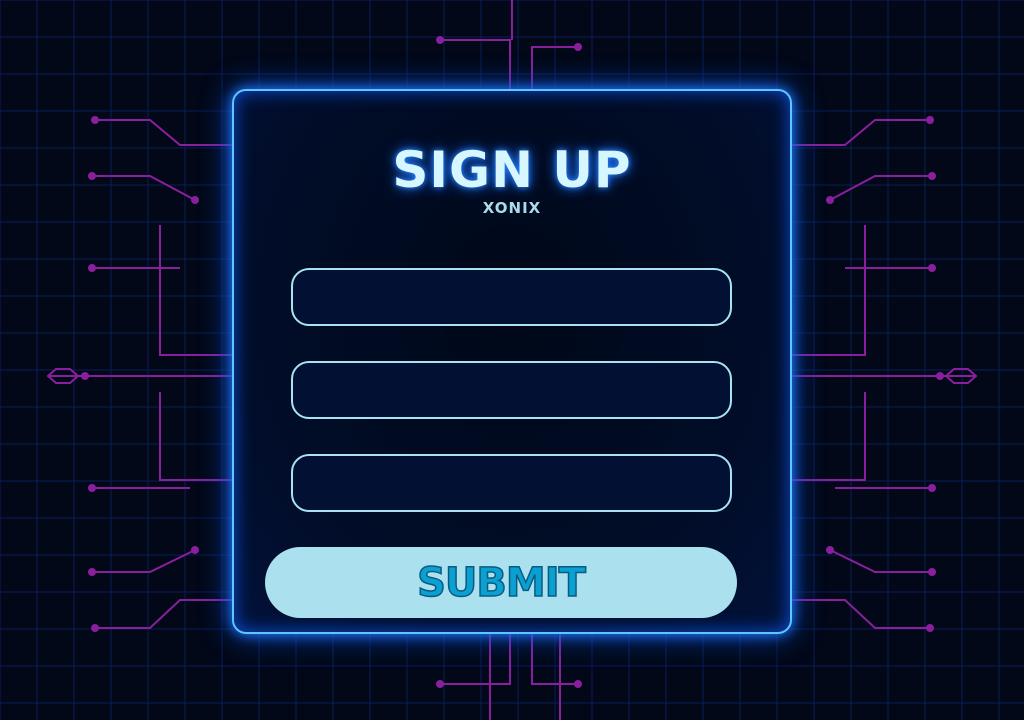 This screenshot has height=720, width=1024. What do you see at coordinates (512, 170) in the screenshot?
I see `page-title: SIGN UP` at bounding box center [512, 170].